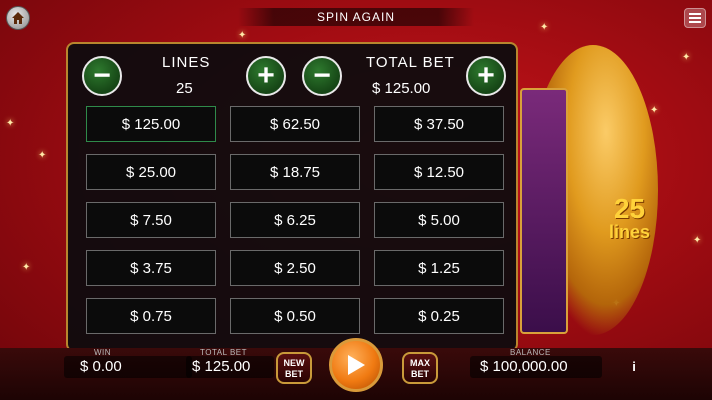 The height and width of the screenshot is (400, 712). I want to click on lines-increase-button: +, so click(266, 76).